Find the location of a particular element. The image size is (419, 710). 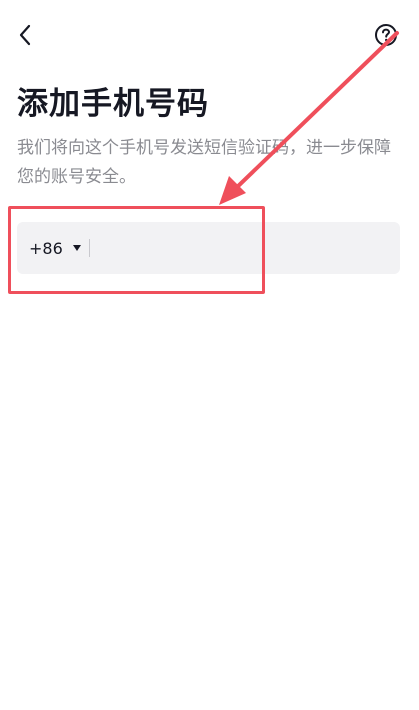

caret-down-icon is located at coordinates (76, 248).